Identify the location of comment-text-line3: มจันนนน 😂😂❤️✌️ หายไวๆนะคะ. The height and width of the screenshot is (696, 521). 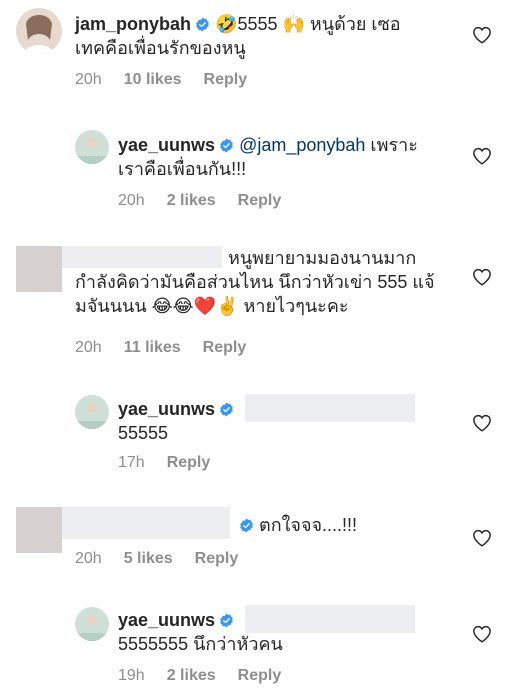
(212, 306).